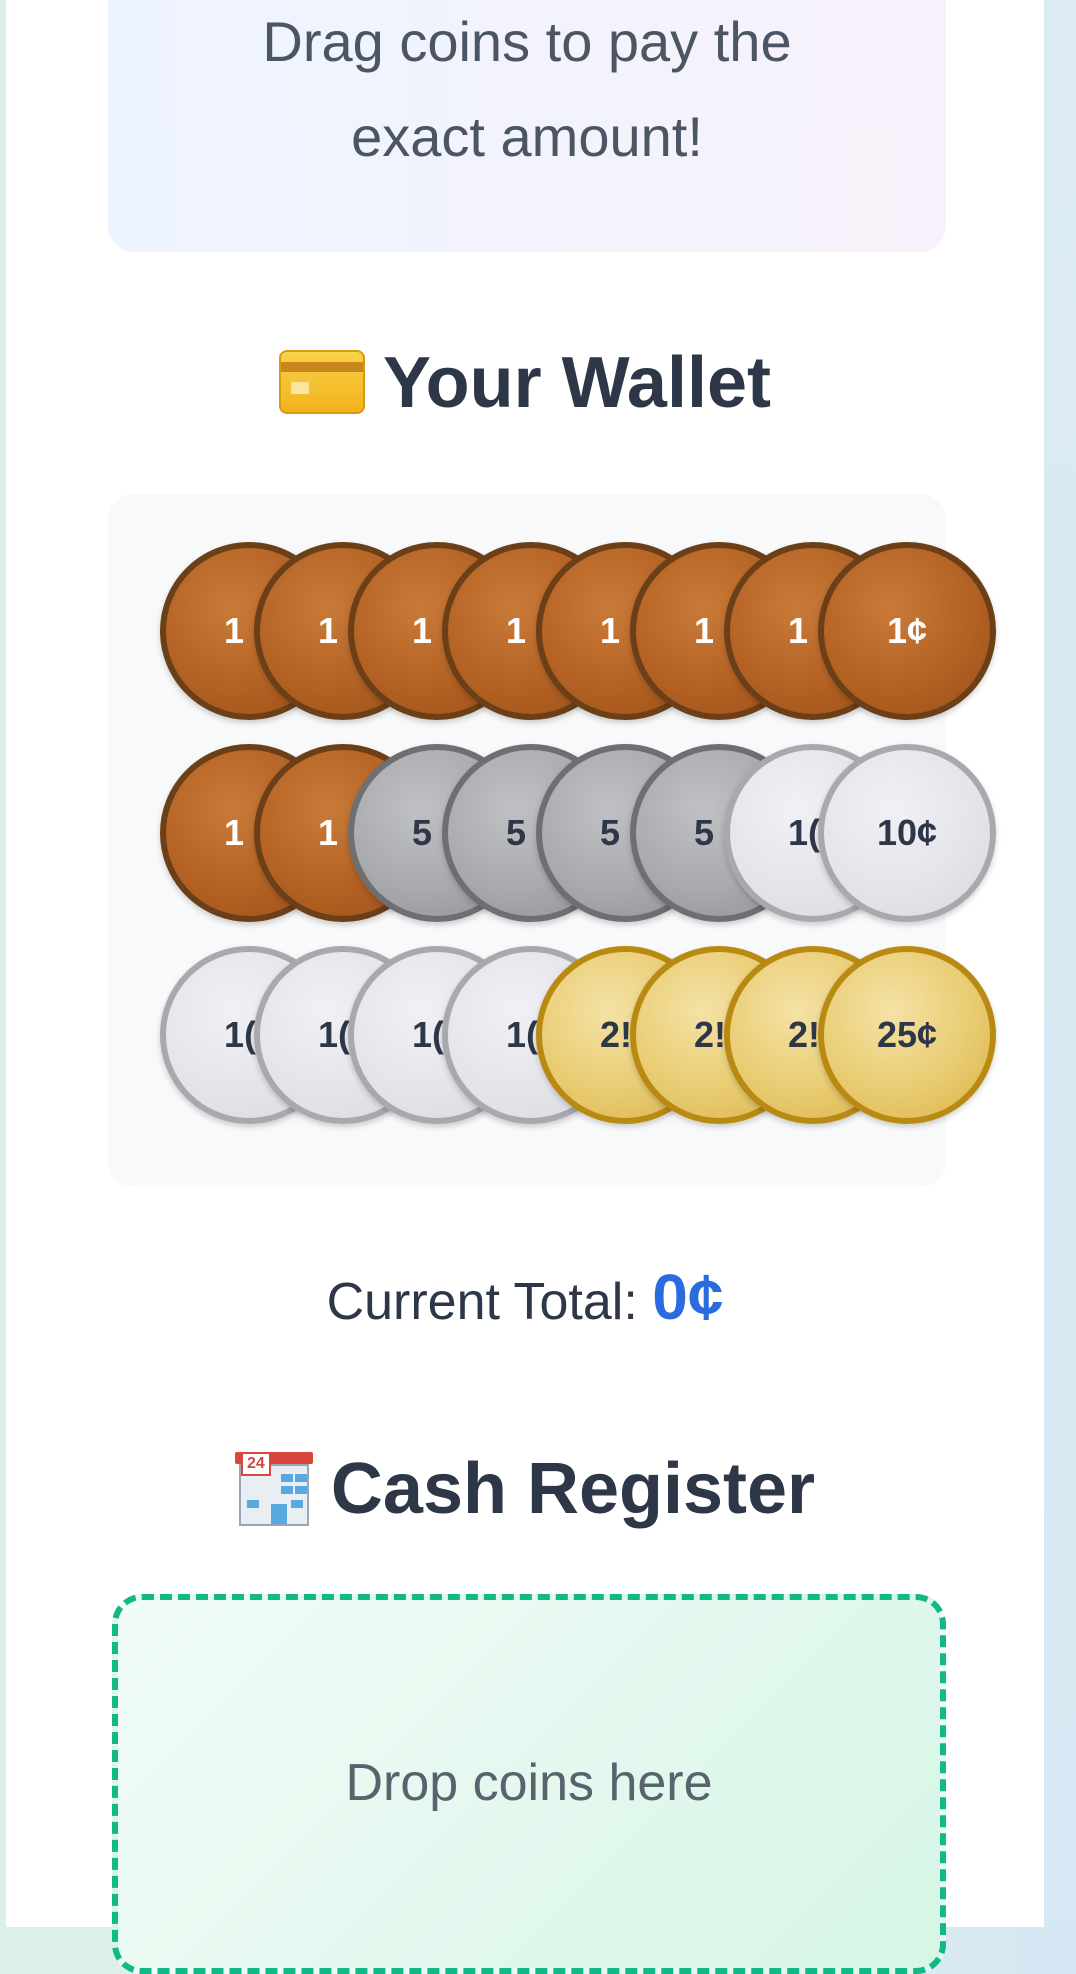  Describe the element at coordinates (580, 1041) in the screenshot. I see `coin-row-3: 1(1(1(1(2! 2! 2! 25¢` at that location.